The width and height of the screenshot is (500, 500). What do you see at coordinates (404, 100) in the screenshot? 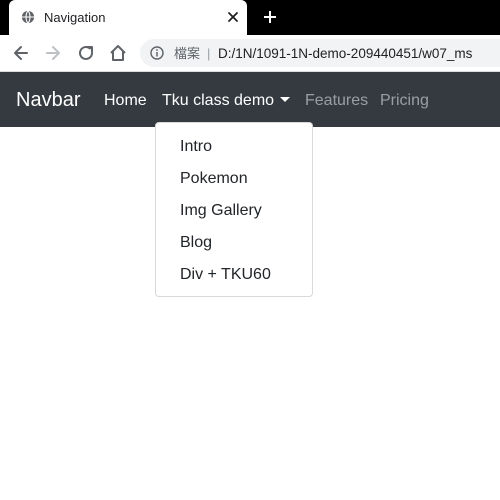
I see `nav-link-pricing: Pricing` at bounding box center [404, 100].